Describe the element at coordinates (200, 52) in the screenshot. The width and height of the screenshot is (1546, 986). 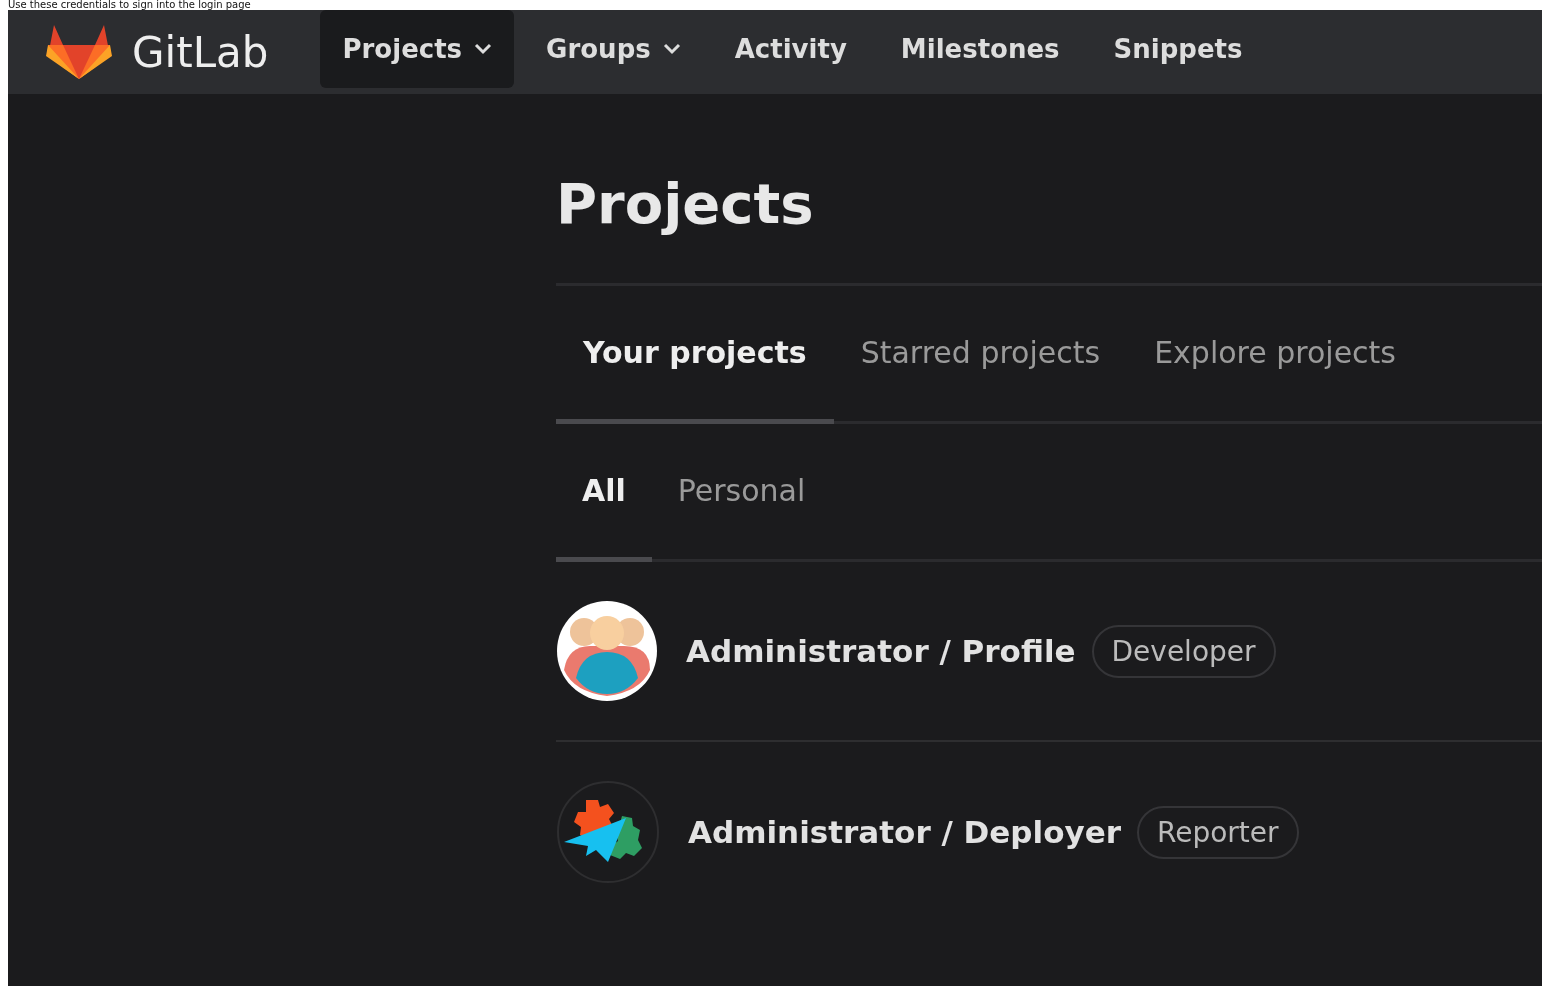
I see `brand-name: GitLab` at that location.